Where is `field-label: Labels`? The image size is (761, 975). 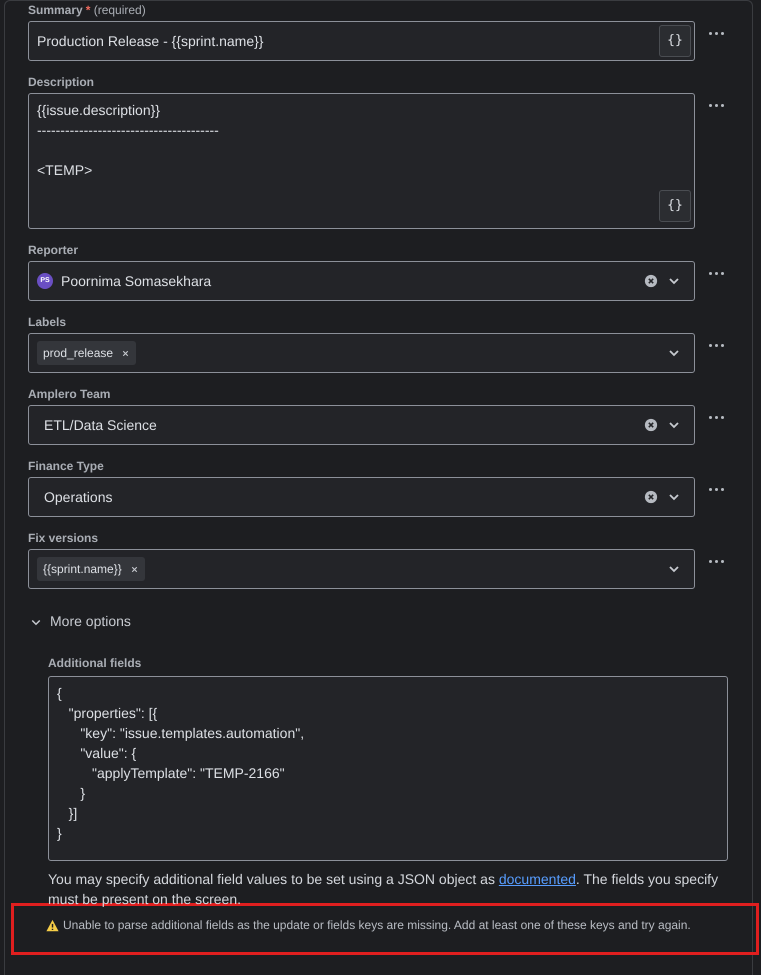
field-label: Labels is located at coordinates (48, 322).